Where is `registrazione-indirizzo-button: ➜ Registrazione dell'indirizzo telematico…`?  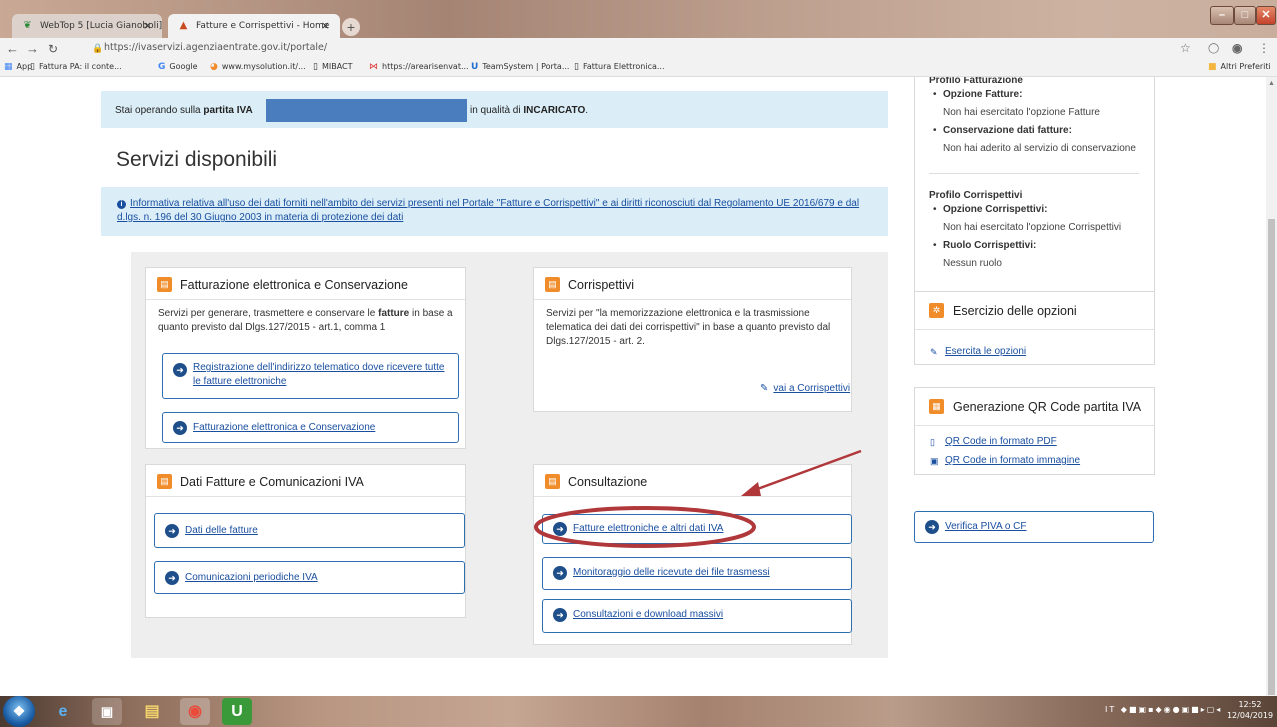 registrazione-indirizzo-button: ➜ Registrazione dell'indirizzo telematico… is located at coordinates (310, 376).